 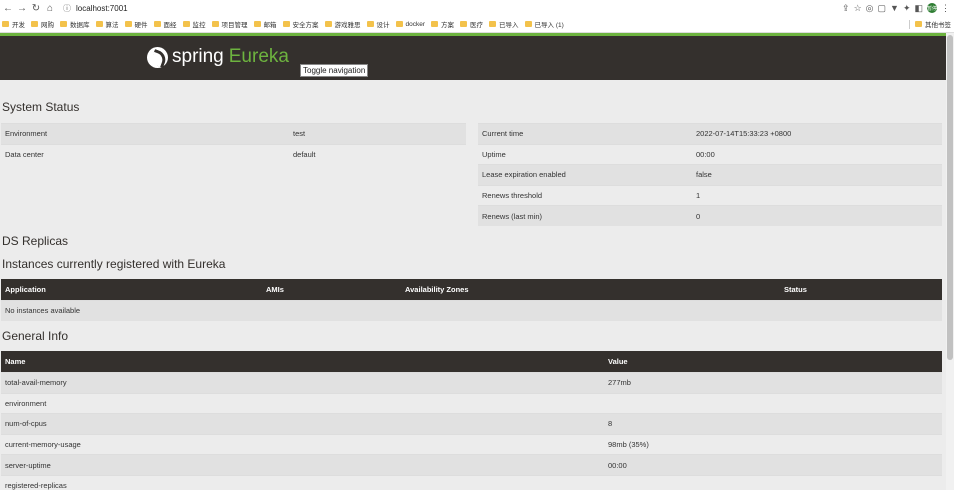 I want to click on table-row: Data center default, so click(x=233, y=154).